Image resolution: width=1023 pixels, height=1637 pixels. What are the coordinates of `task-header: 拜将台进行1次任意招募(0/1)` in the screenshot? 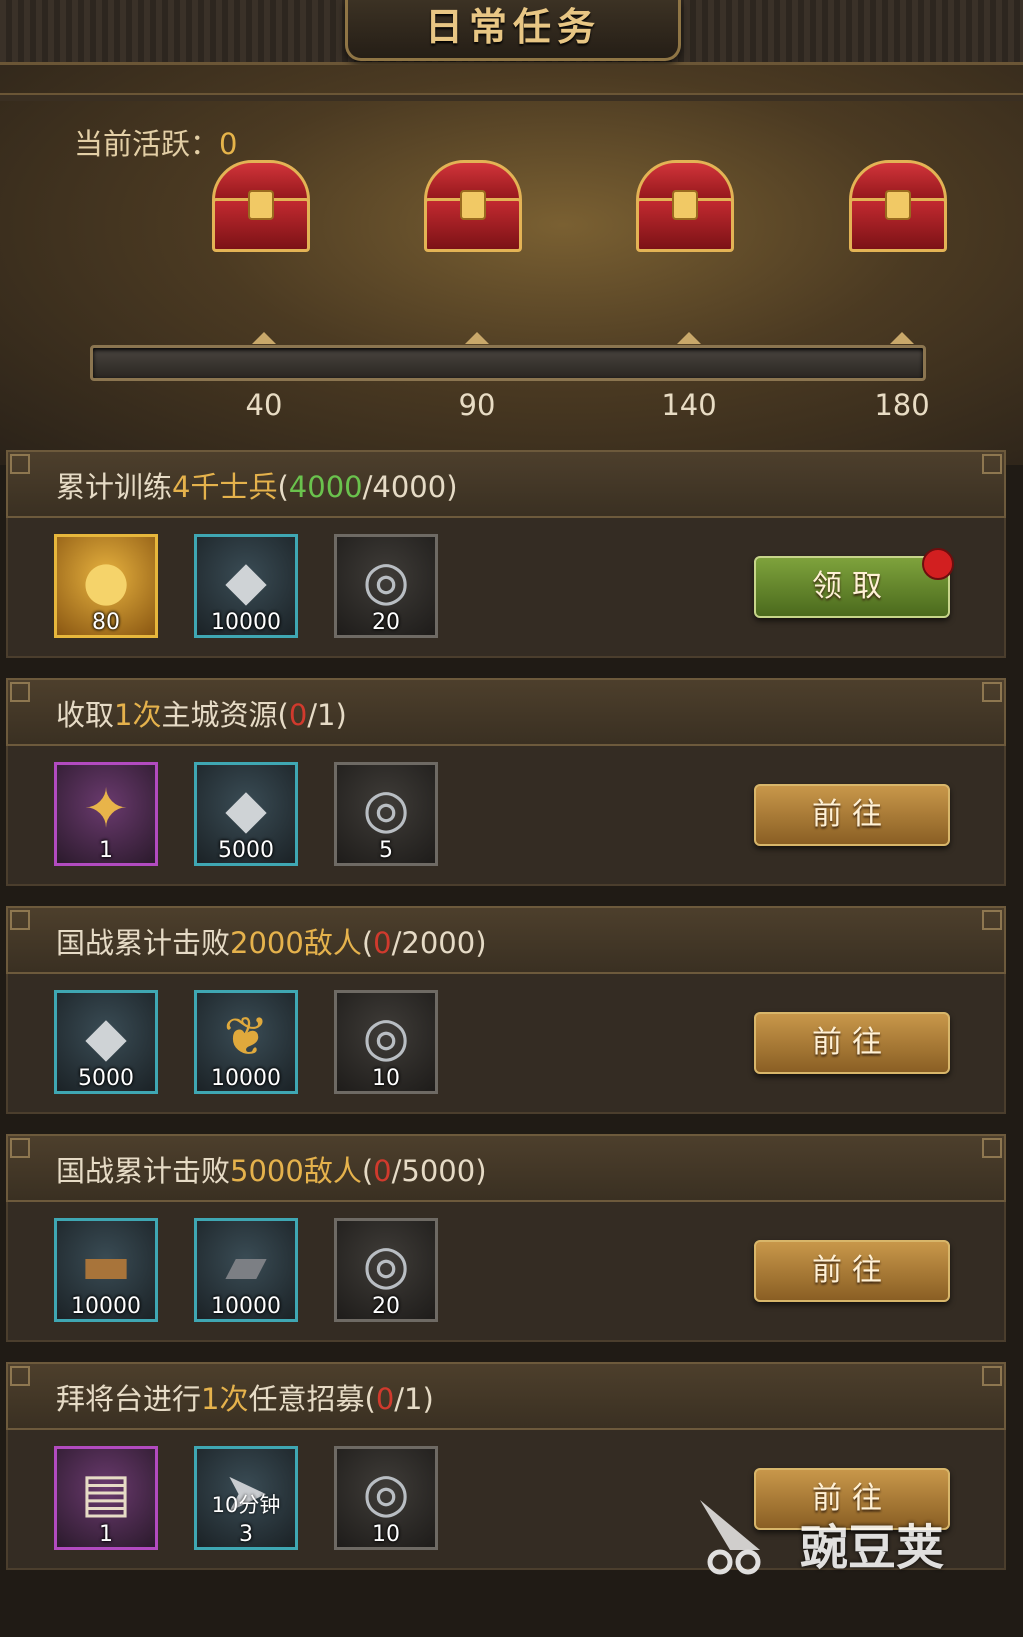 It's located at (506, 1396).